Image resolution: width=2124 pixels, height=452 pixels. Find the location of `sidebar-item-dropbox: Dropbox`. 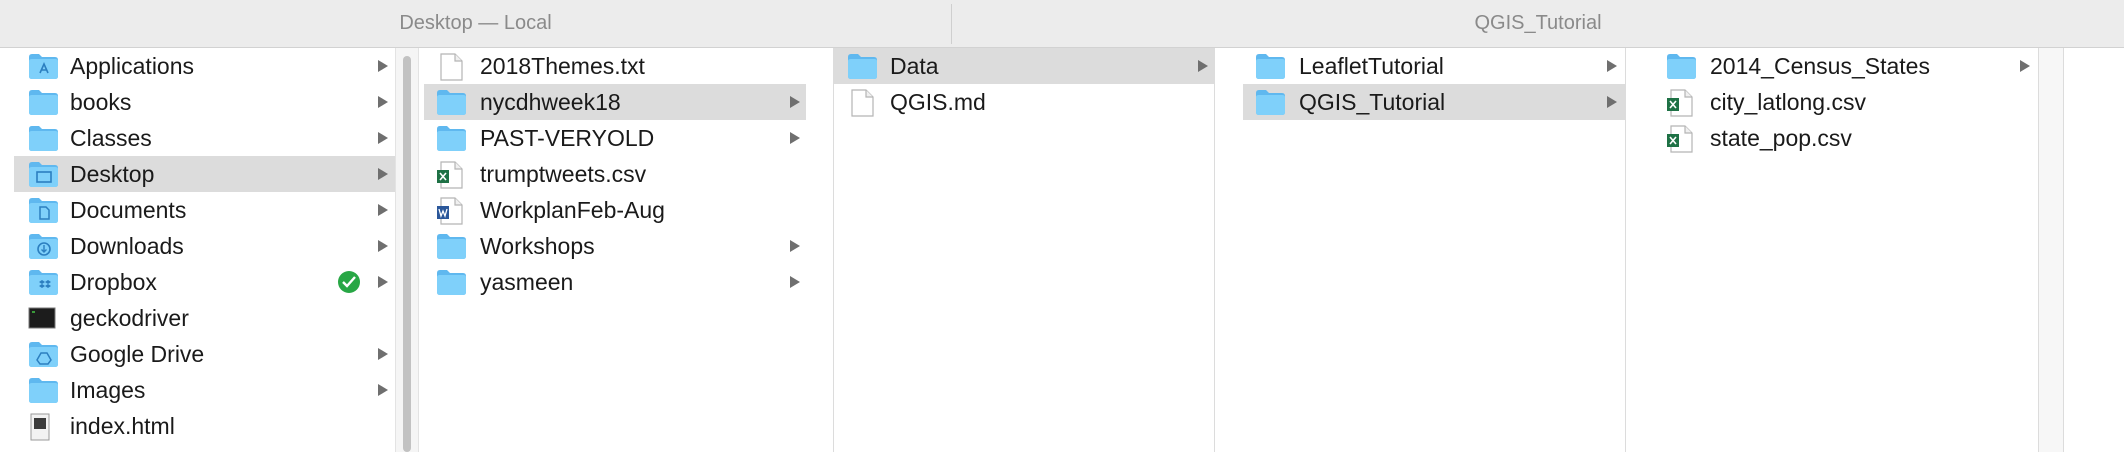

sidebar-item-dropbox: Dropbox is located at coordinates (197, 282).